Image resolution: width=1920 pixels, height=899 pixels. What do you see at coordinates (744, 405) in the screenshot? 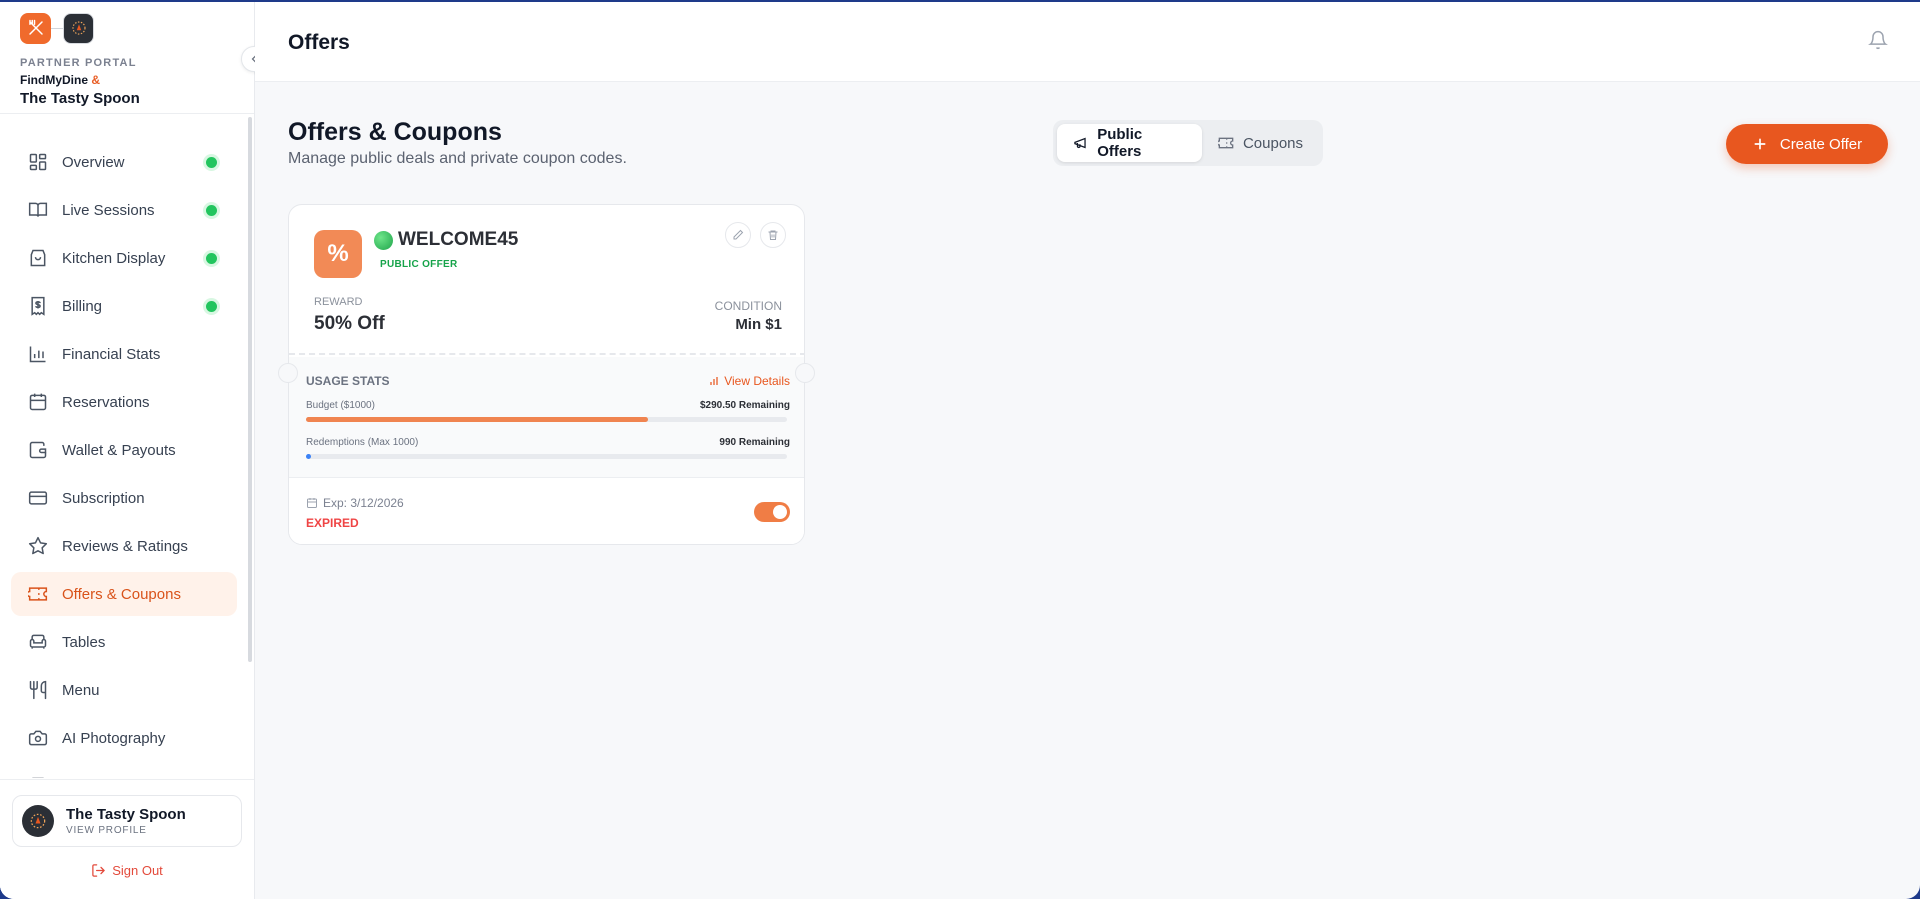
I see `budget-remaining: $290.50 Remaining` at bounding box center [744, 405].